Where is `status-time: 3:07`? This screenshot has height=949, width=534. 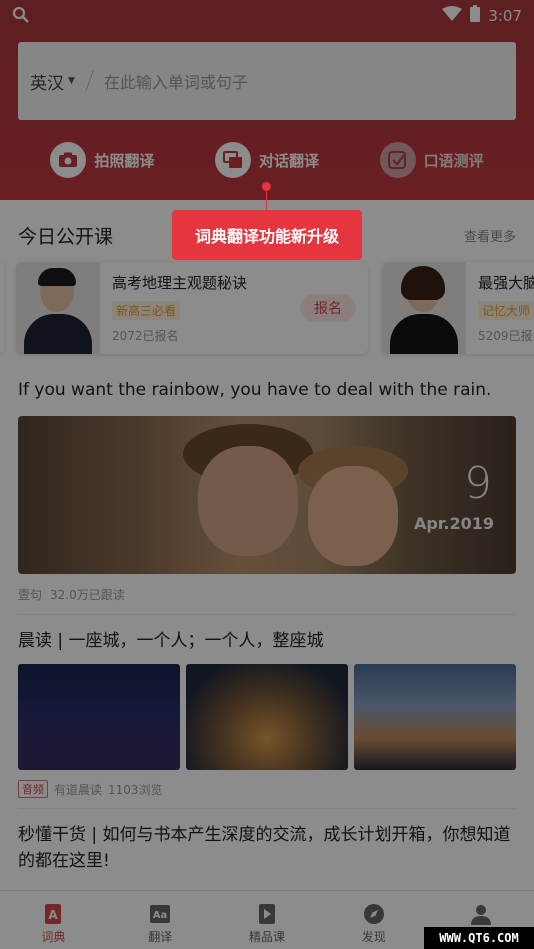
status-time: 3:07 is located at coordinates (505, 15).